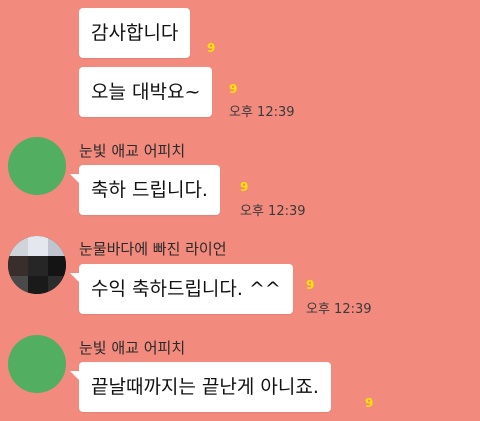 The width and height of the screenshot is (480, 421). What do you see at coordinates (146, 92) in the screenshot?
I see `message-bubble: 오늘 대박요~` at bounding box center [146, 92].